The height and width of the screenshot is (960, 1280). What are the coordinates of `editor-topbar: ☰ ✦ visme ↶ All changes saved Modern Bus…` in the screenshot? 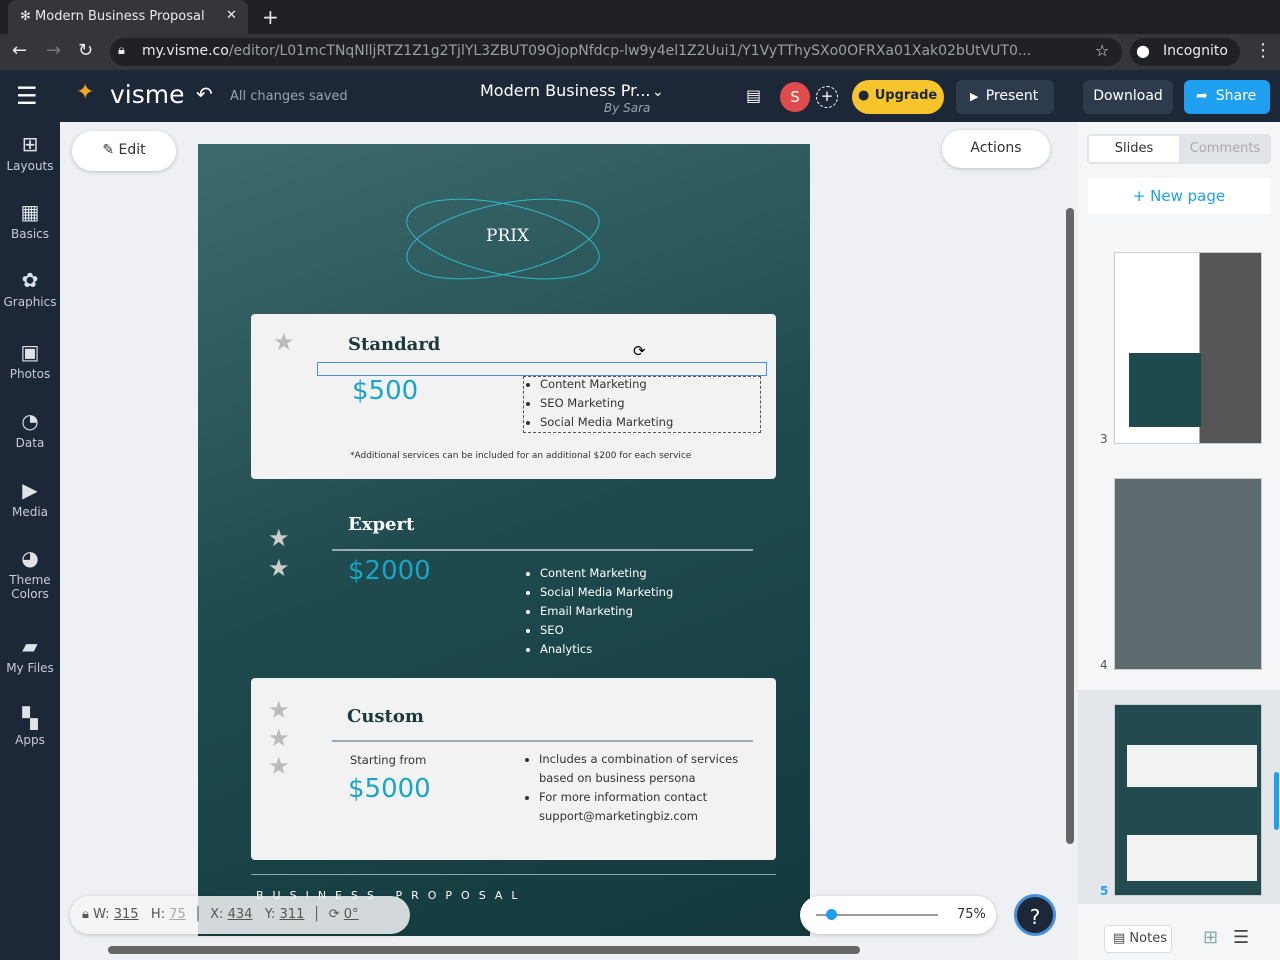 It's located at (640, 96).